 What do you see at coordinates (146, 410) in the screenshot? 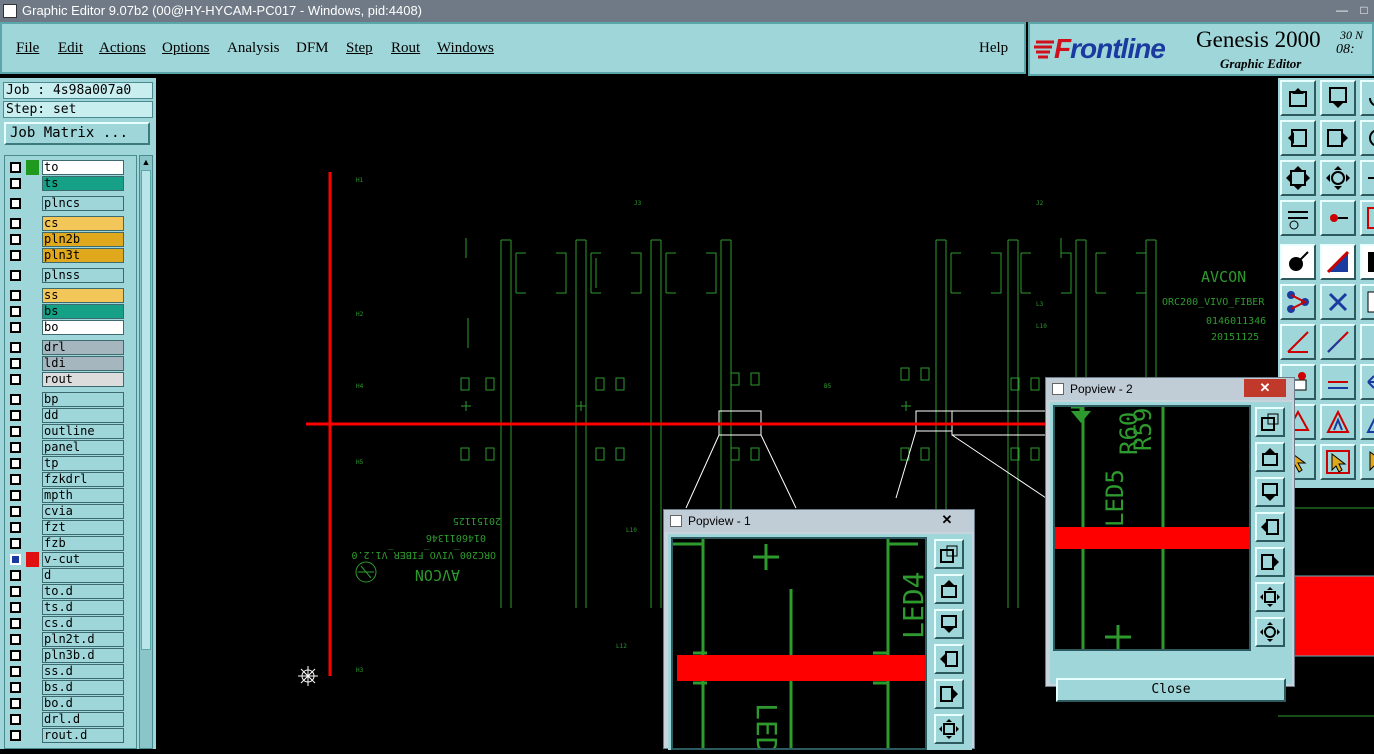
I see `scroll-thumb` at bounding box center [146, 410].